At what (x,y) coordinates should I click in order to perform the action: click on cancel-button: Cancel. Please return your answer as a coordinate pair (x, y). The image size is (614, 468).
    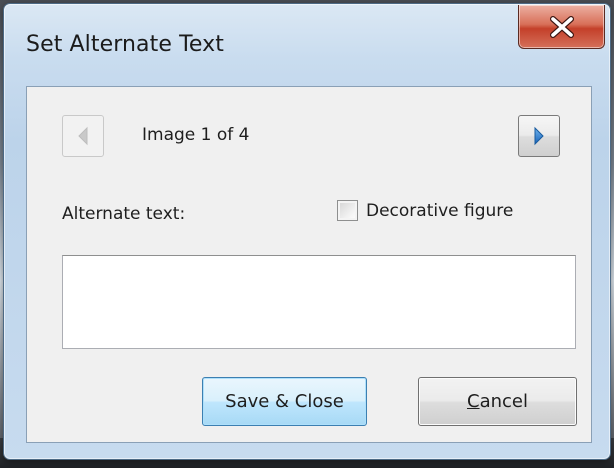
    Looking at the image, I should click on (497, 401).